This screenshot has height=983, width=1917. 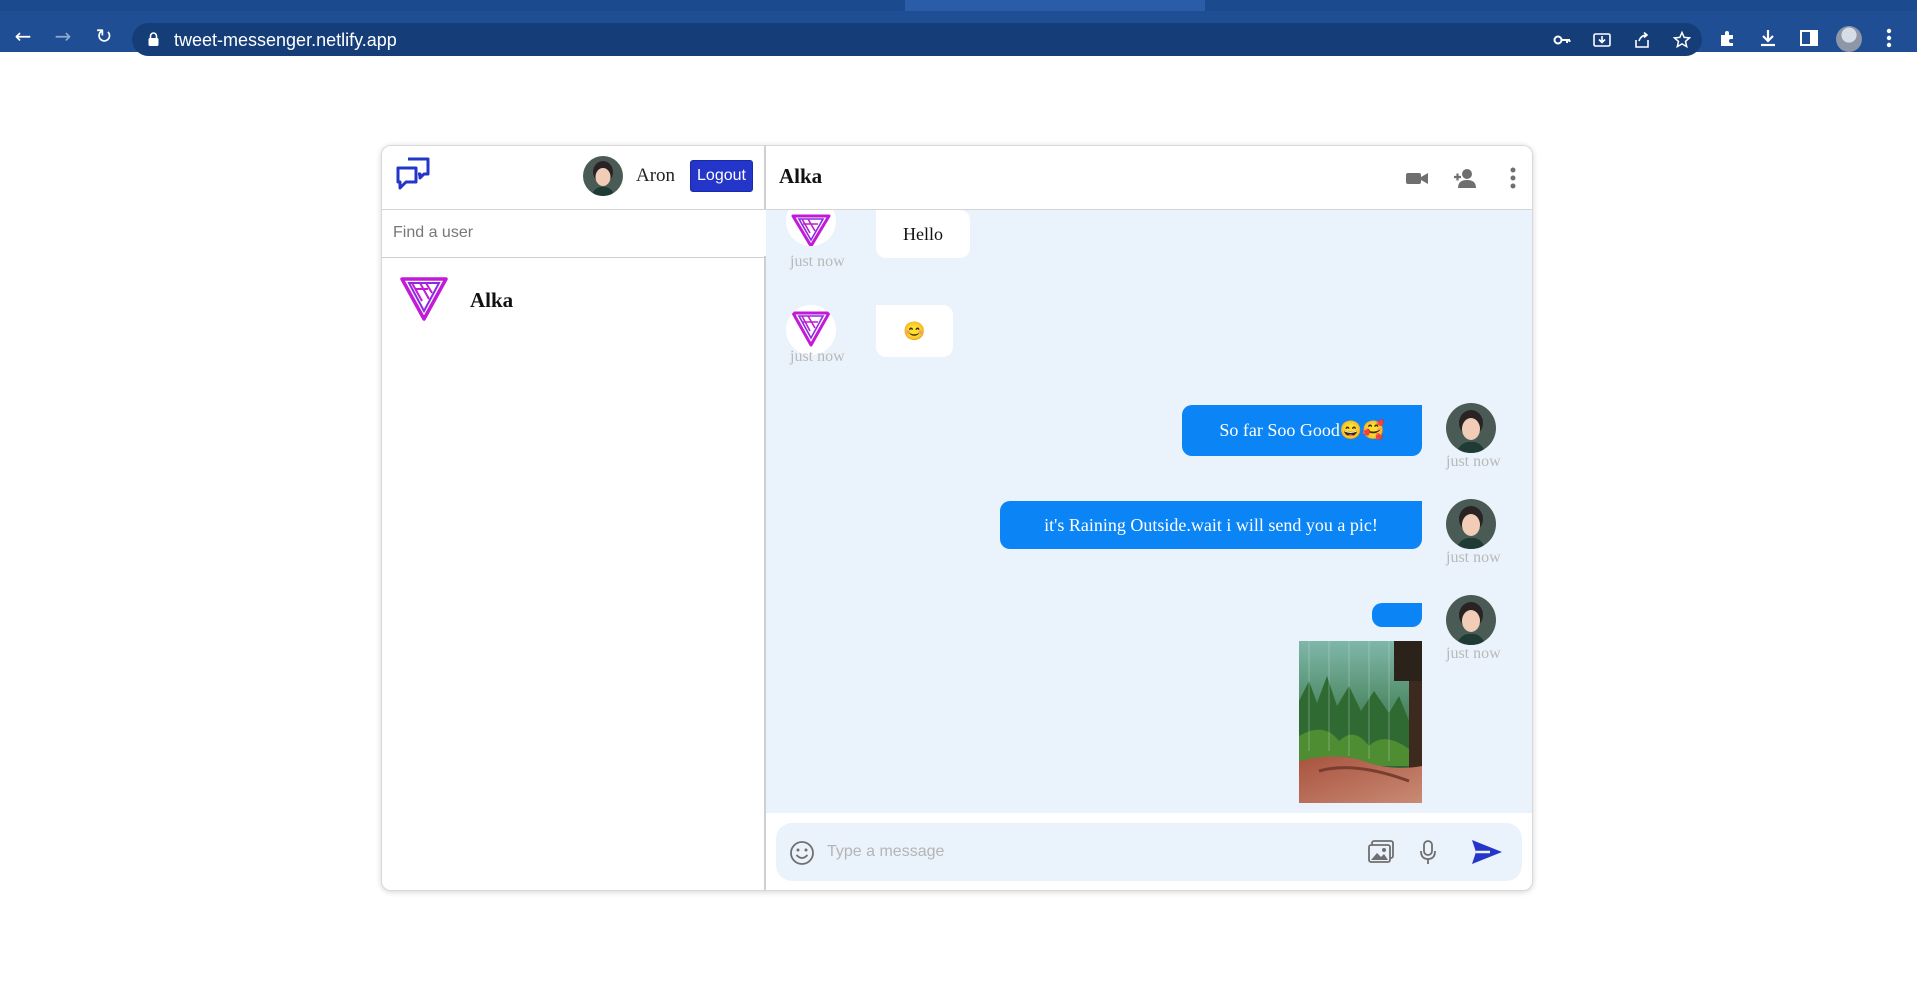 I want to click on url-text: tweet-messenger.netlify.app, so click(x=285, y=40).